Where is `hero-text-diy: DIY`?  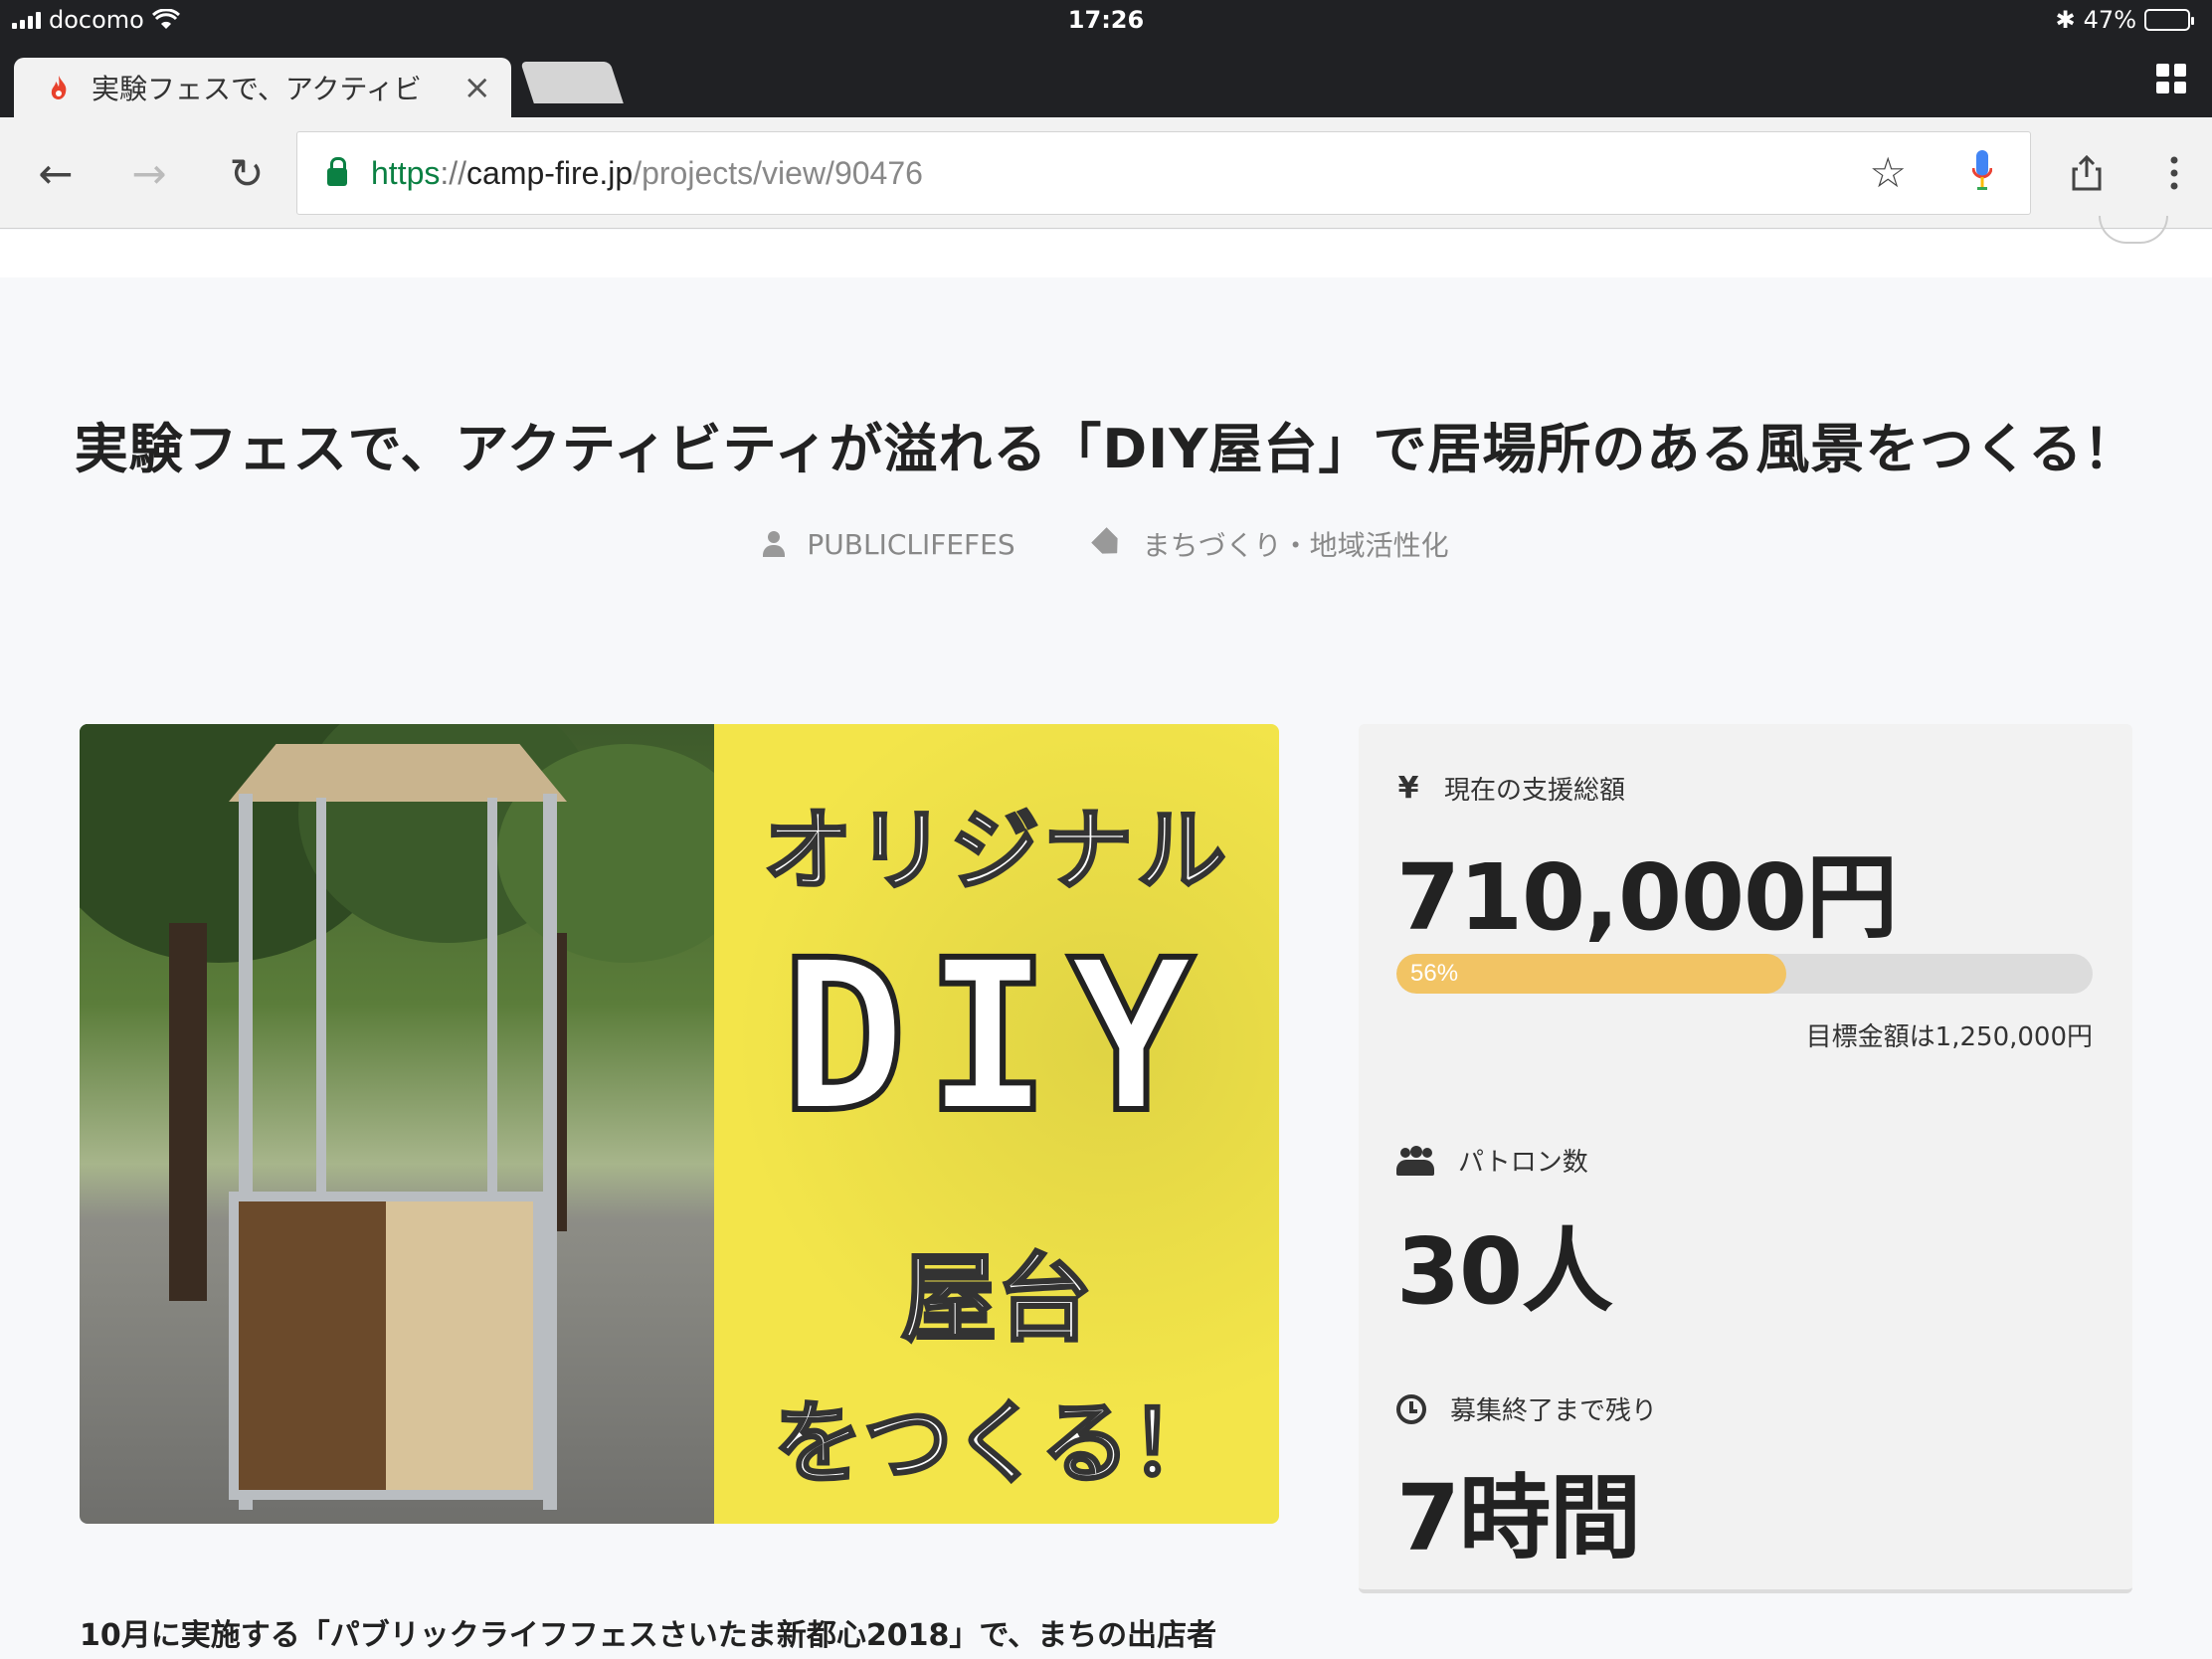 hero-text-diy: DIY is located at coordinates (995, 1037).